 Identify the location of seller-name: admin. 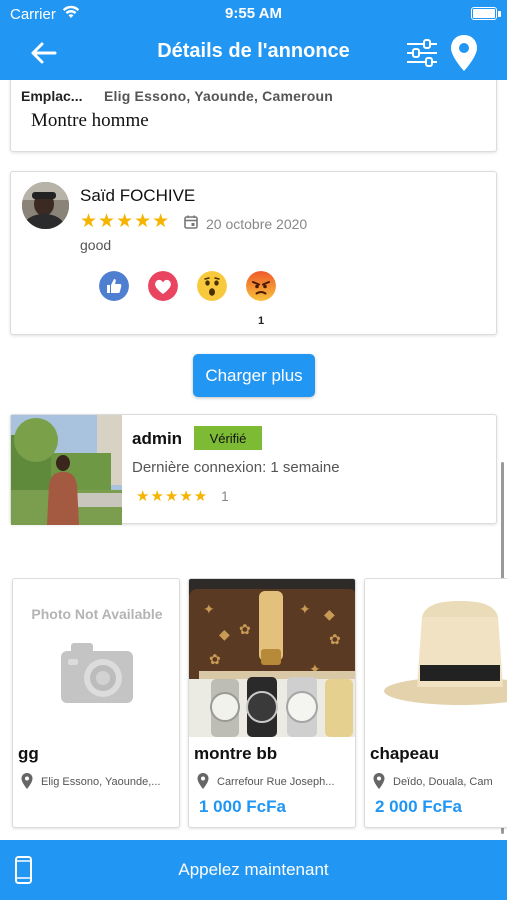
(157, 438).